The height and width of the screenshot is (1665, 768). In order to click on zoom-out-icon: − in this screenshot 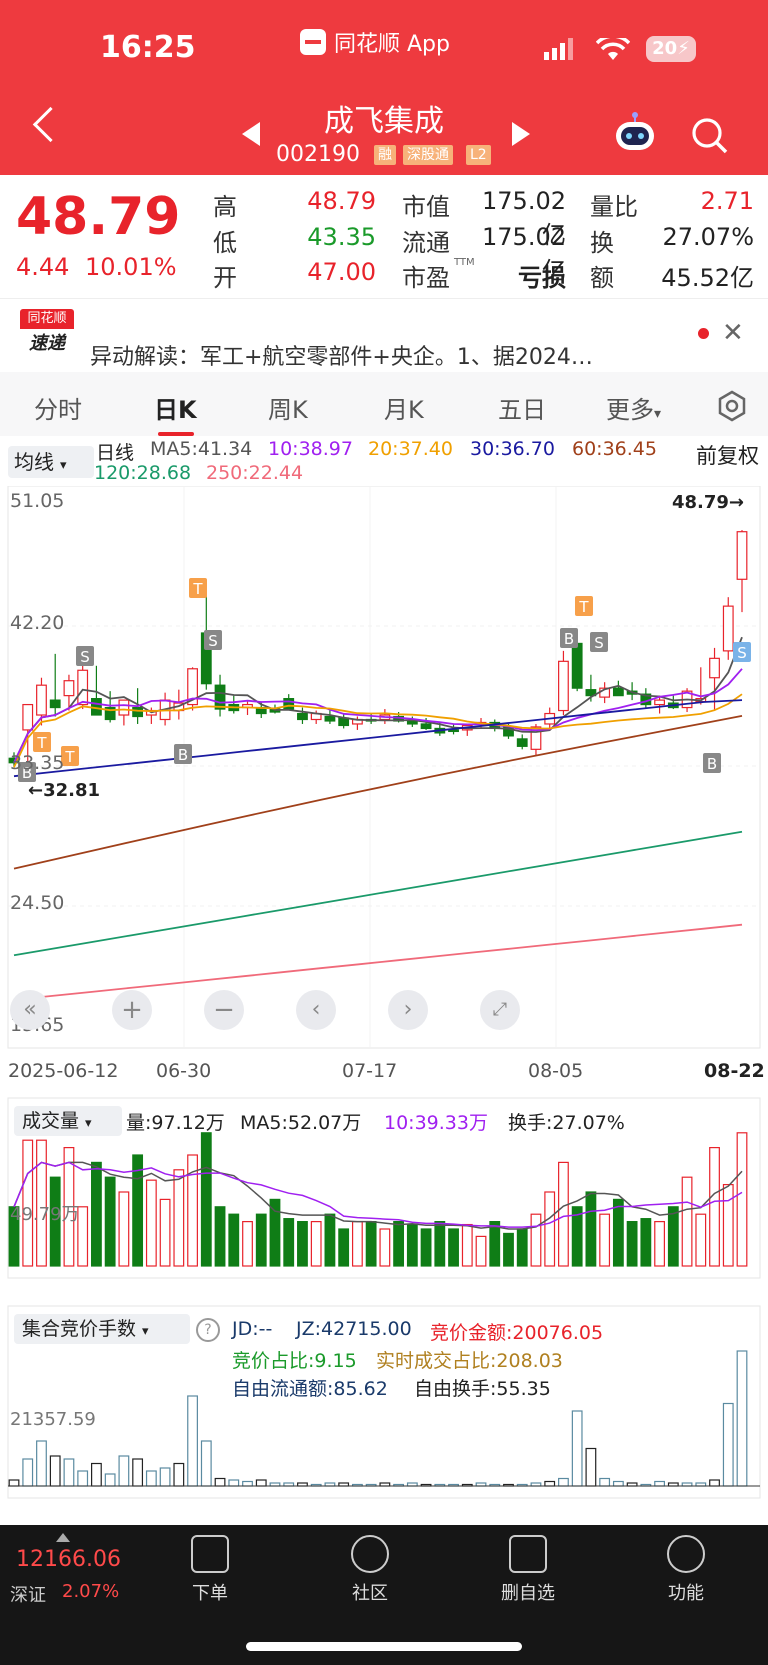, I will do `click(224, 1010)`.